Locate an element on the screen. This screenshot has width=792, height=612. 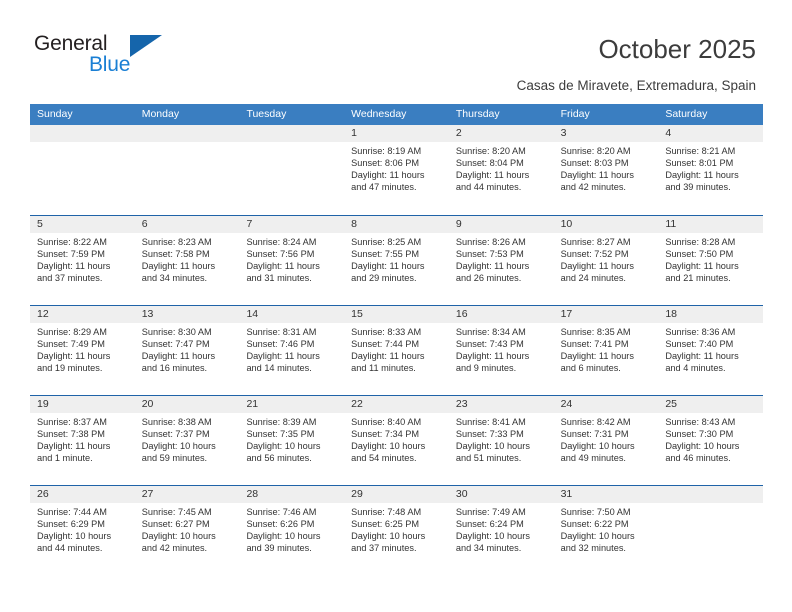
day-number: 10 is located at coordinates (606, 224).